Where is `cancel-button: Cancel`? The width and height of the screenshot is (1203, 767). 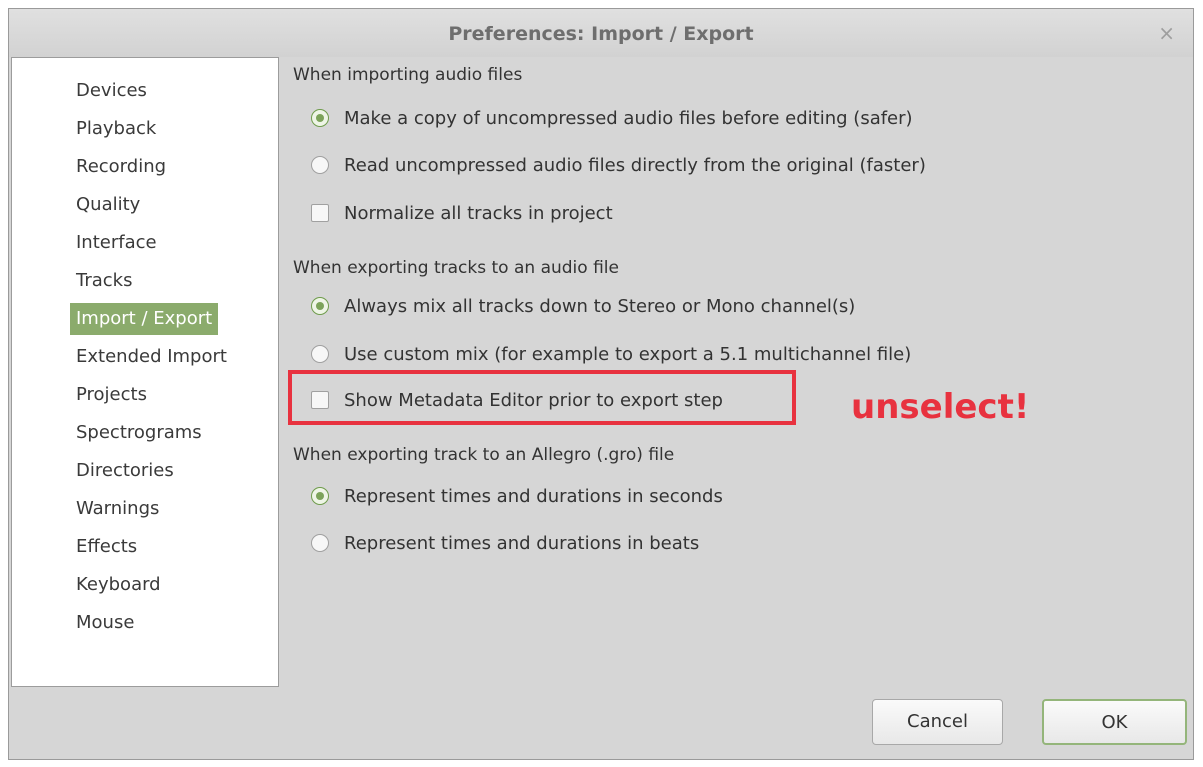 cancel-button: Cancel is located at coordinates (937, 722).